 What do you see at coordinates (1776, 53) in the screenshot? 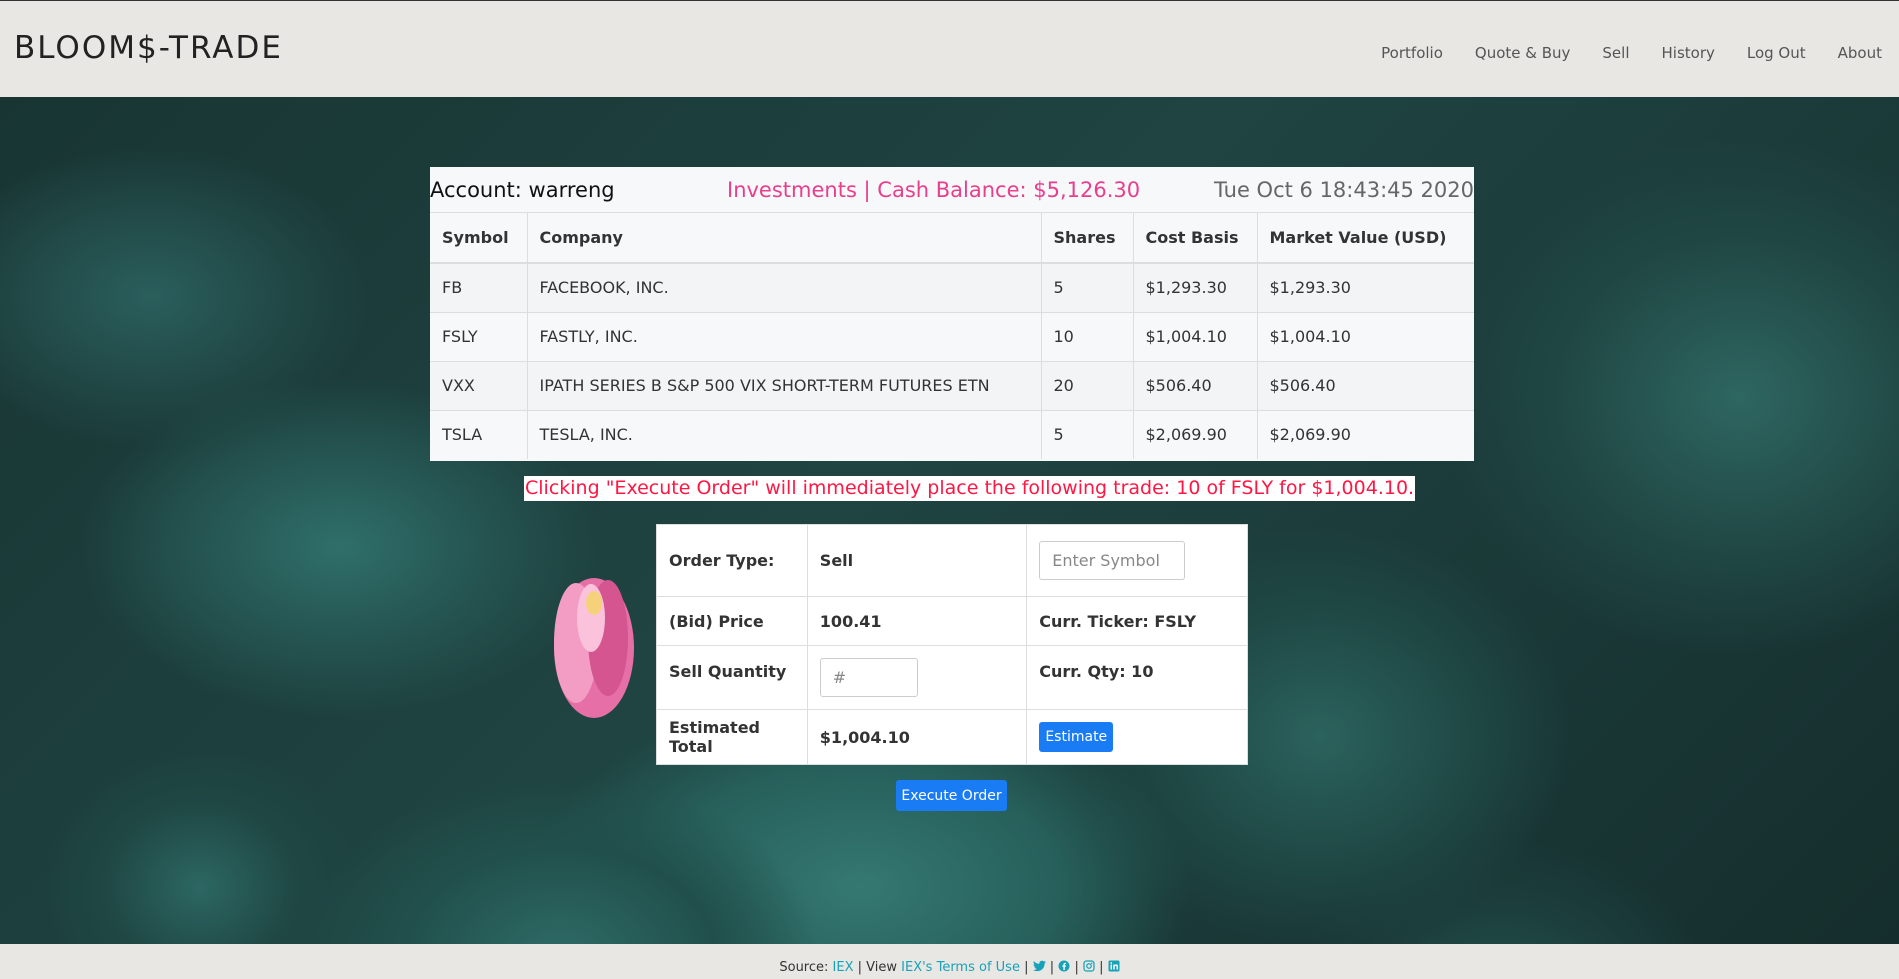
I see `nav-log-out: Log Out` at bounding box center [1776, 53].